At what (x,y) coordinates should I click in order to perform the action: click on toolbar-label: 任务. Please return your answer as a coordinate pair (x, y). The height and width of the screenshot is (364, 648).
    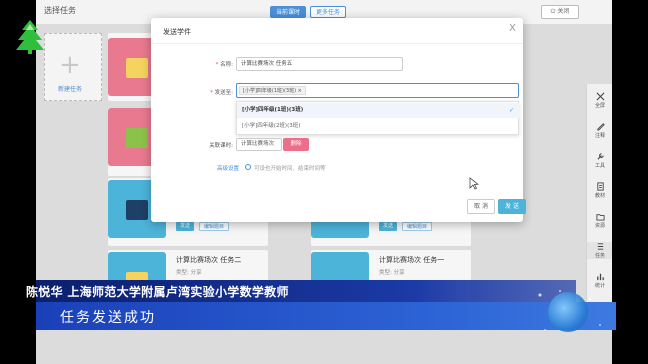
    Looking at the image, I should click on (599, 256).